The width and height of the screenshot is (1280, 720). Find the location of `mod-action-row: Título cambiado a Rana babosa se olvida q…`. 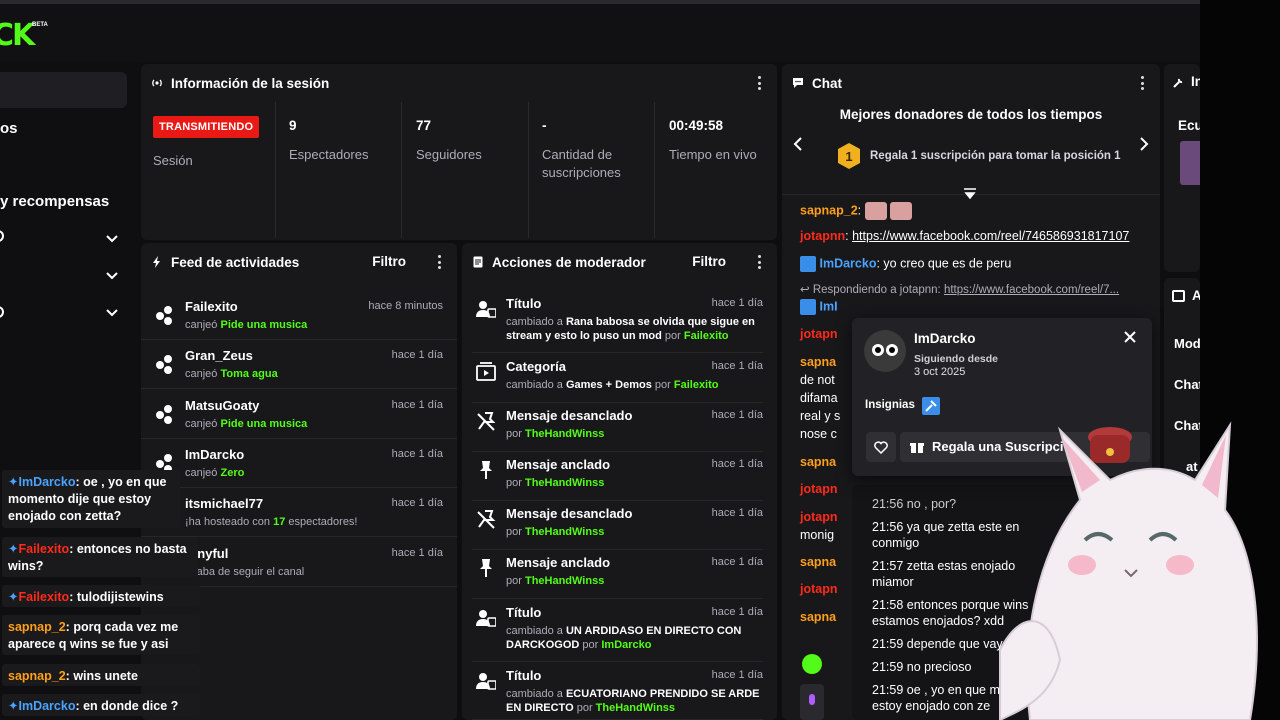

mod-action-row: Título cambiado a Rana babosa se olvida q… is located at coordinates (617, 322).